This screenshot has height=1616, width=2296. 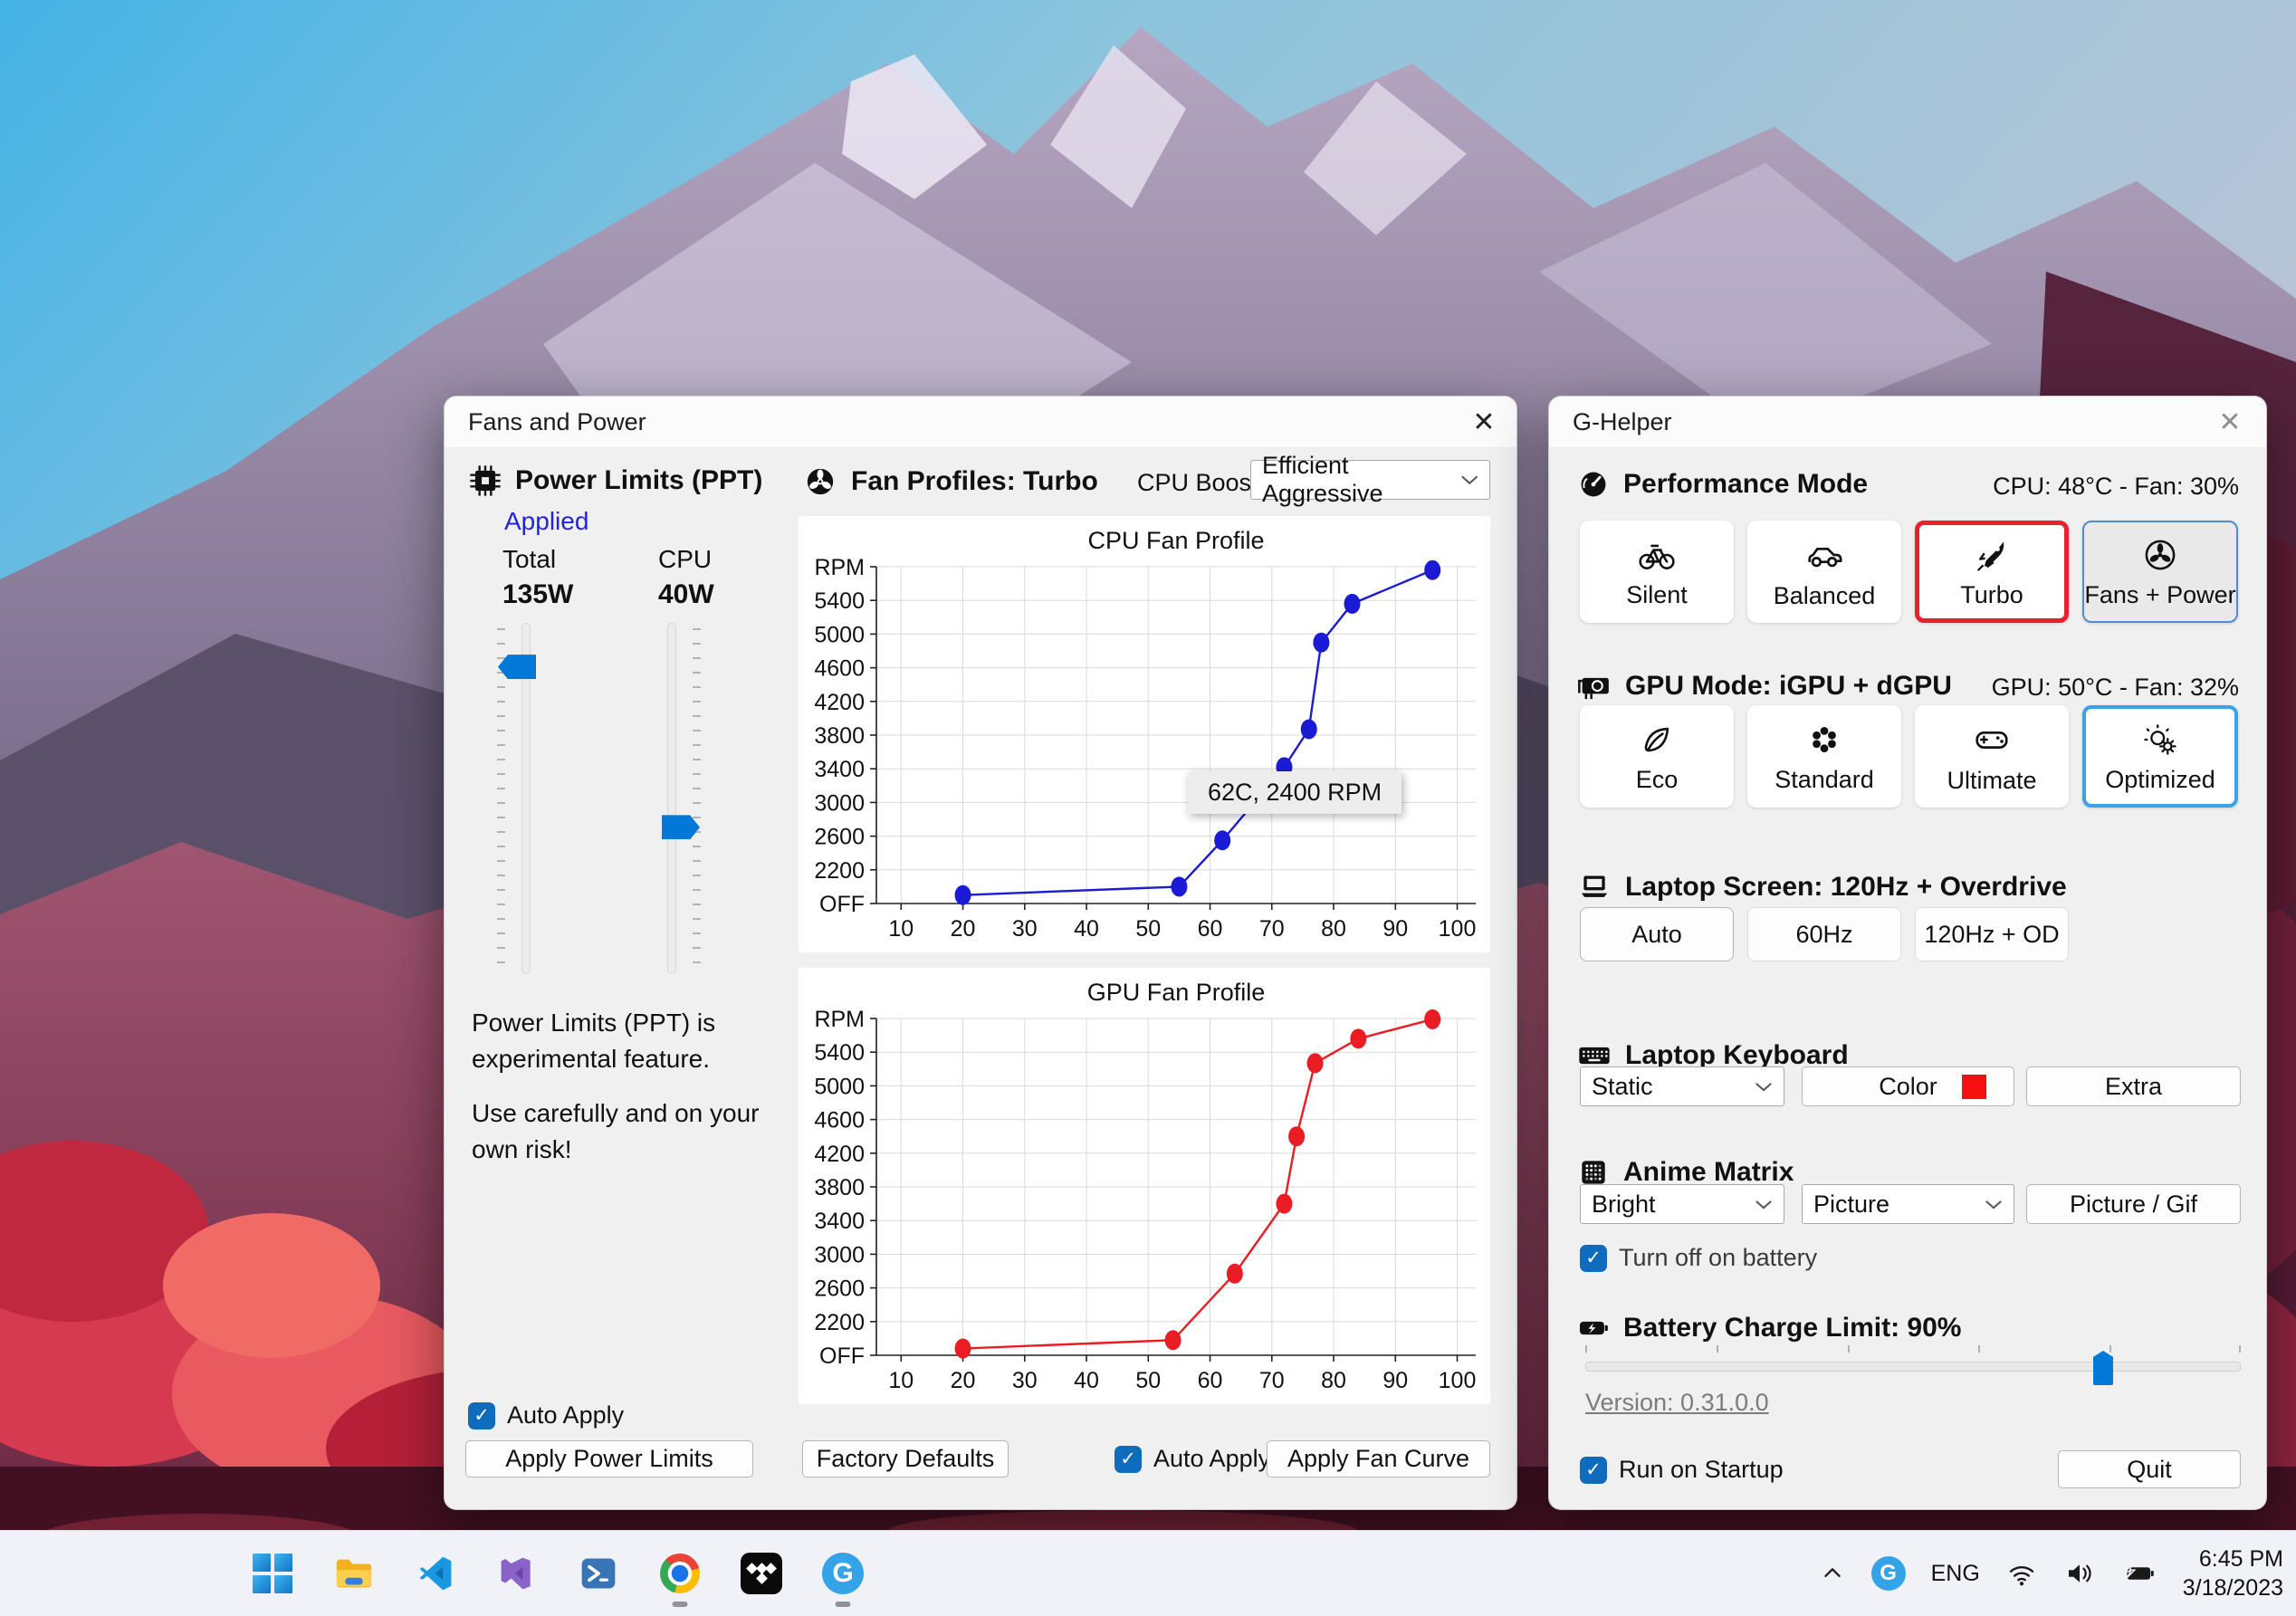 I want to click on file-explorer-button, so click(x=354, y=1574).